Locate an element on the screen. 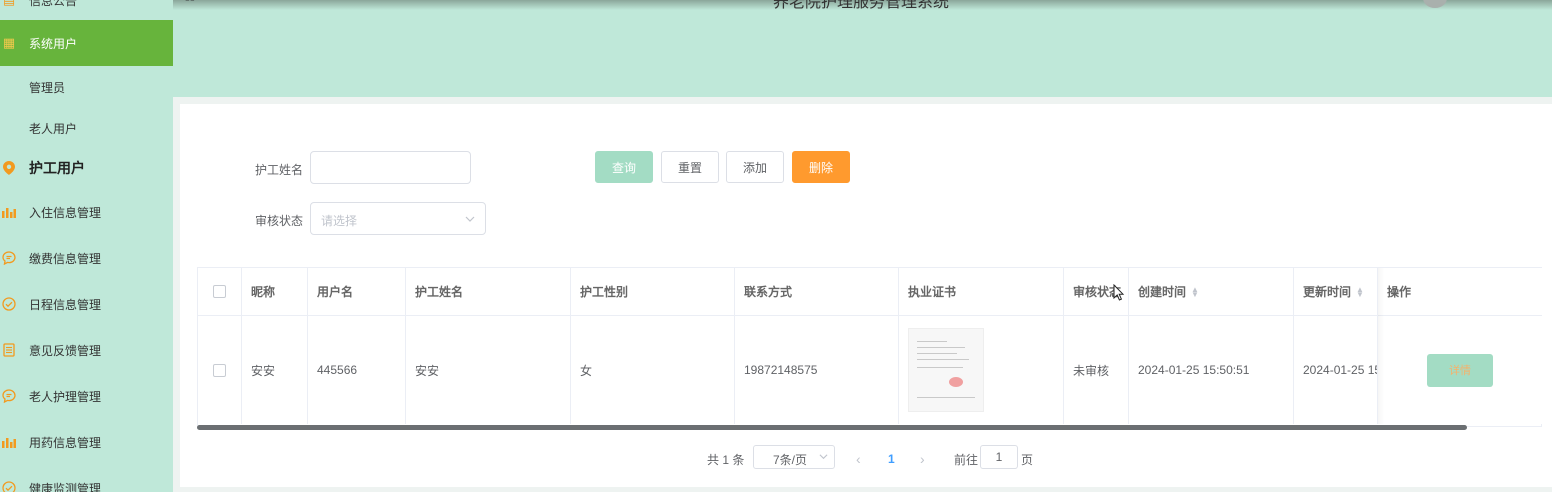 This screenshot has width=1552, height=492. delete-button: 删除 is located at coordinates (821, 167).